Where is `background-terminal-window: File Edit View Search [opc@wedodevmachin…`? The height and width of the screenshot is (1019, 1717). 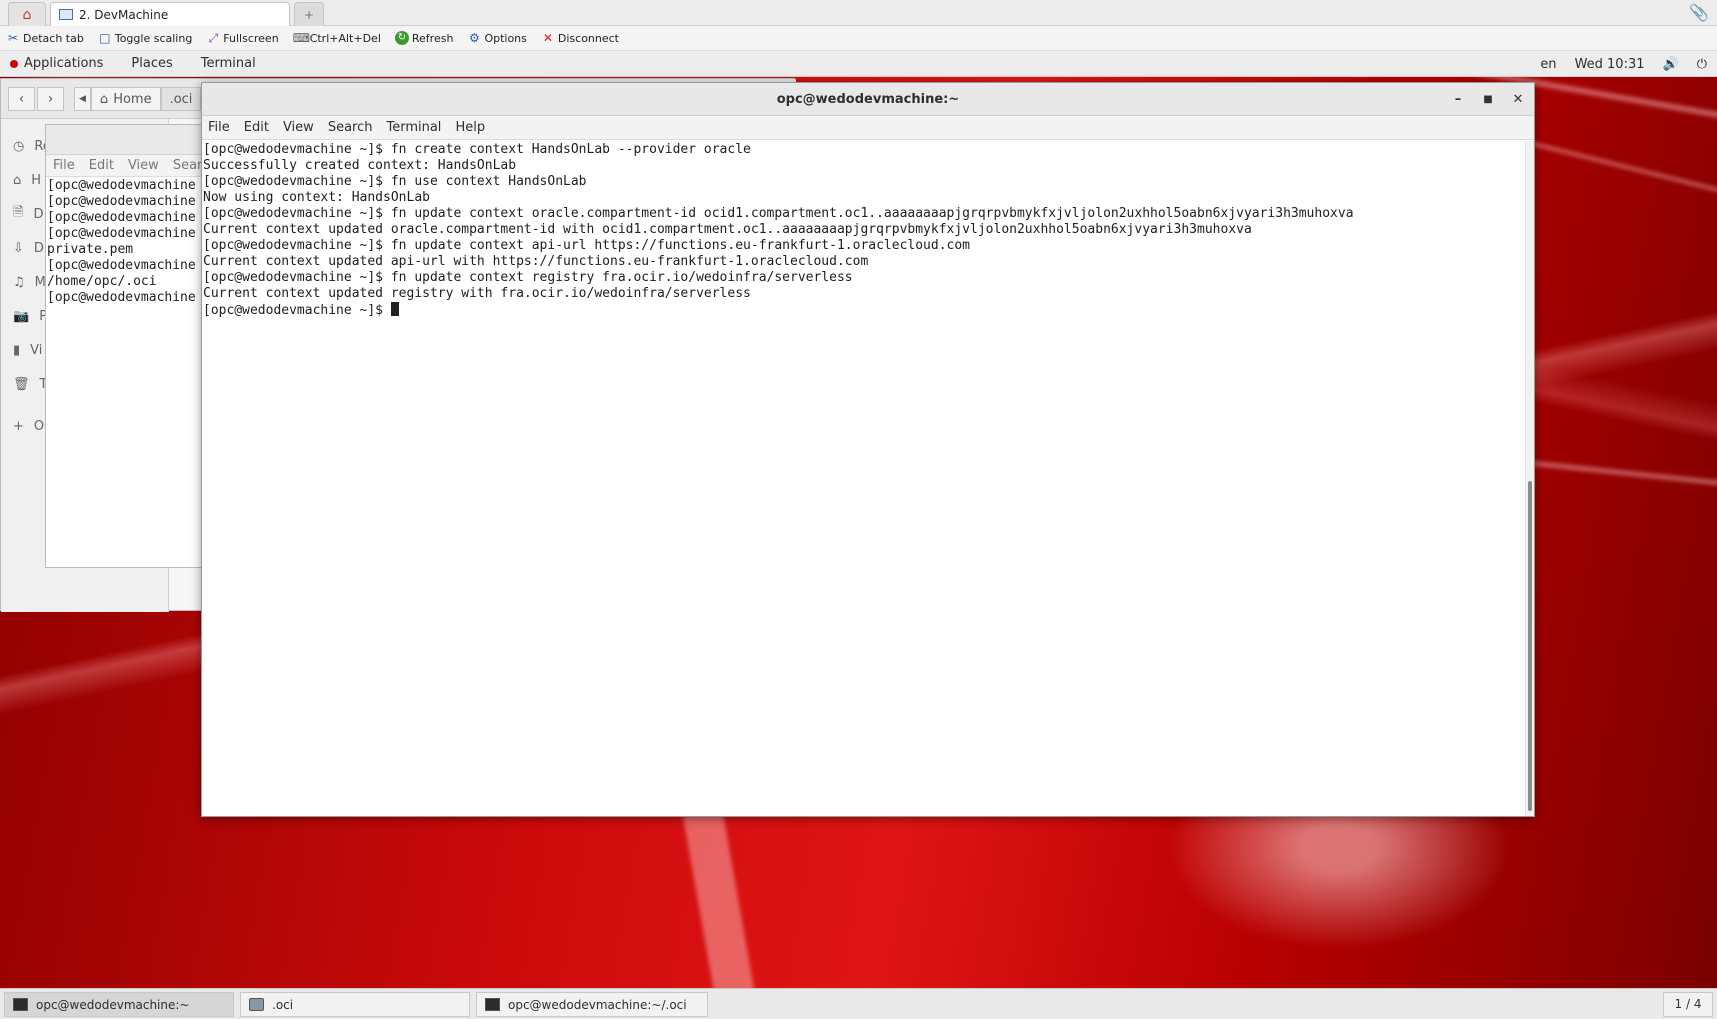 background-terminal-window: File Edit View Search [opc@wedodevmachin… is located at coordinates (131, 346).